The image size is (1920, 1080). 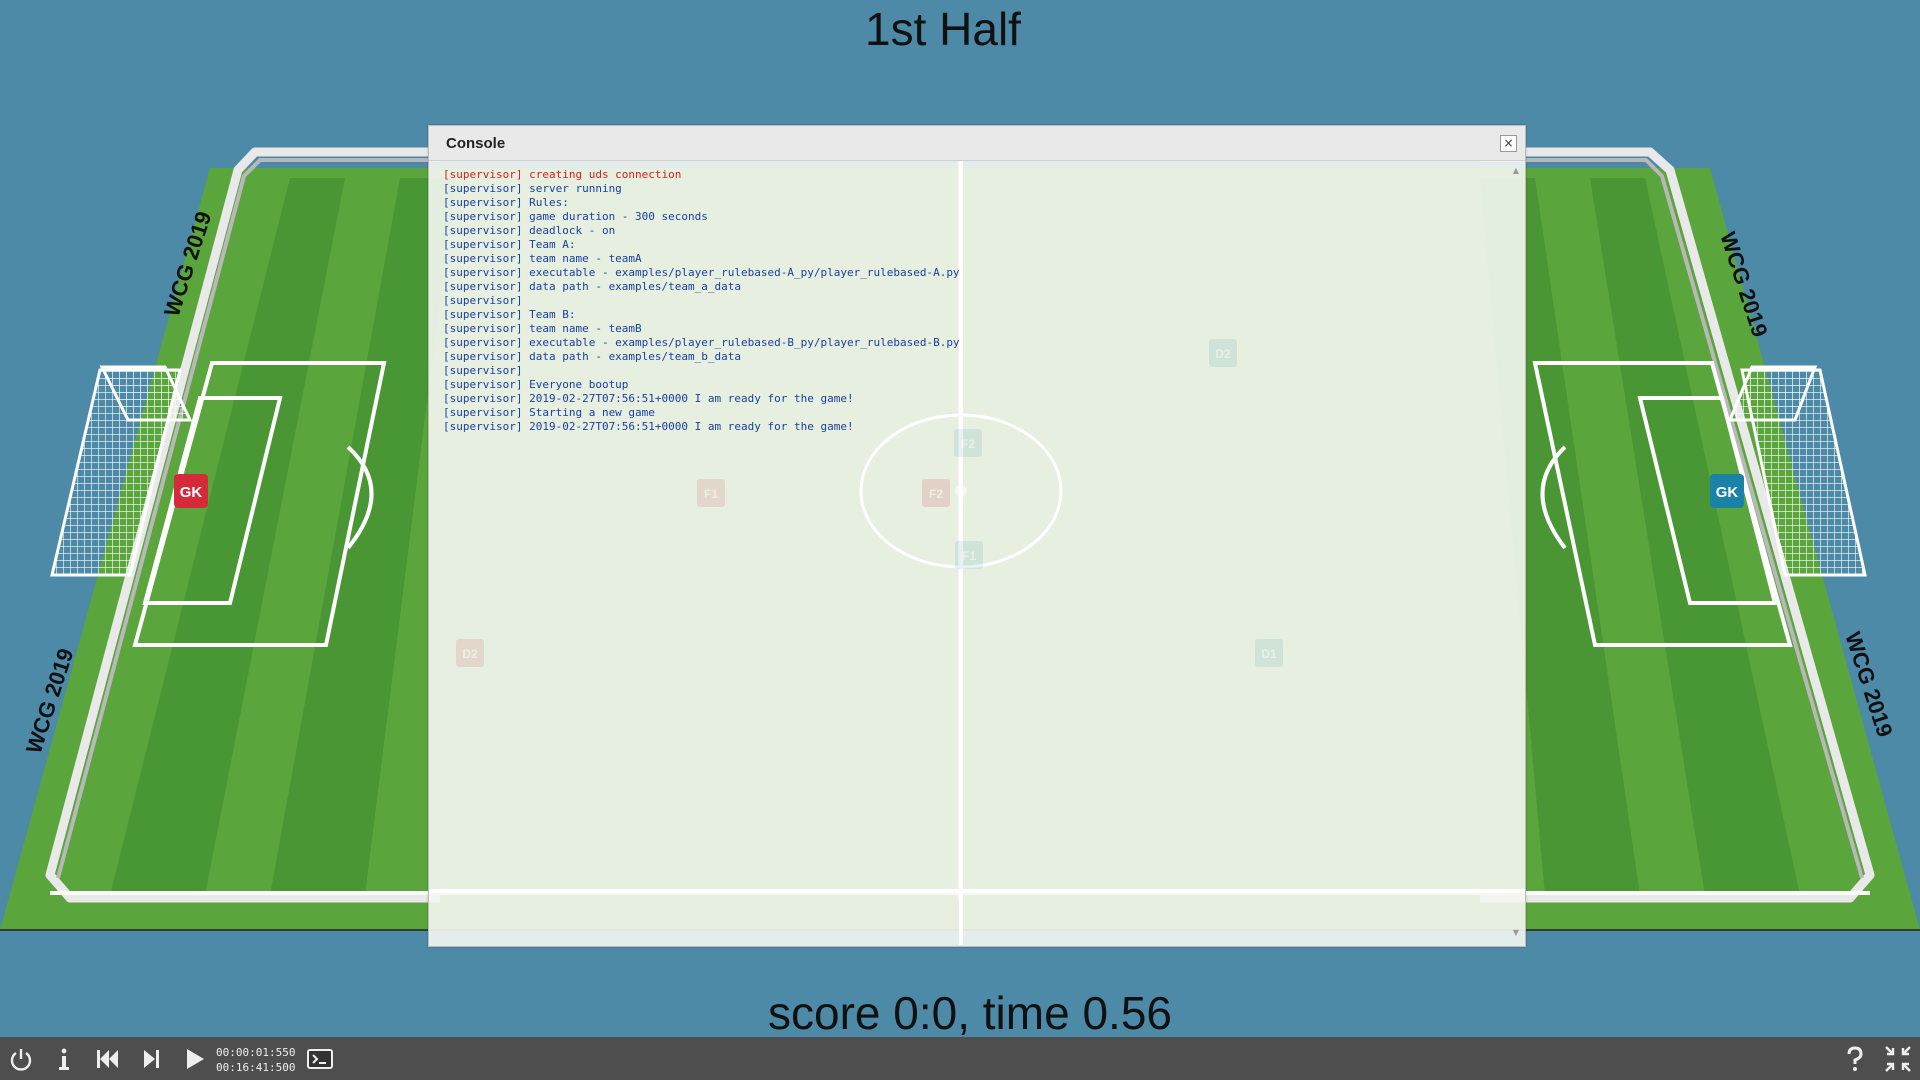 What do you see at coordinates (960, 1058) in the screenshot?
I see `playback-toolbar: 00:00:01:550 00:16:41:500` at bounding box center [960, 1058].